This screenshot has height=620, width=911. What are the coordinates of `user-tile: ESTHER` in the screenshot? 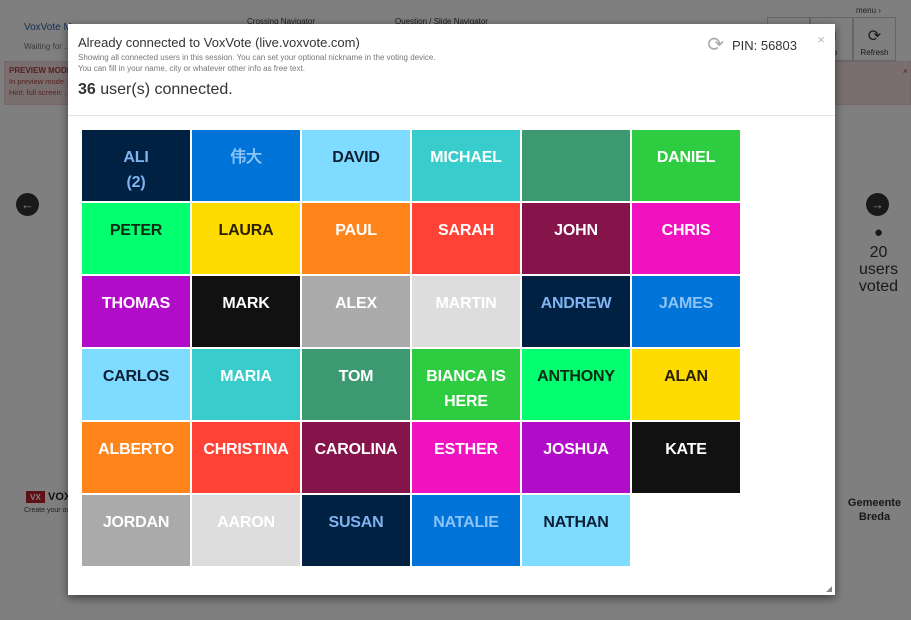 It's located at (466, 457).